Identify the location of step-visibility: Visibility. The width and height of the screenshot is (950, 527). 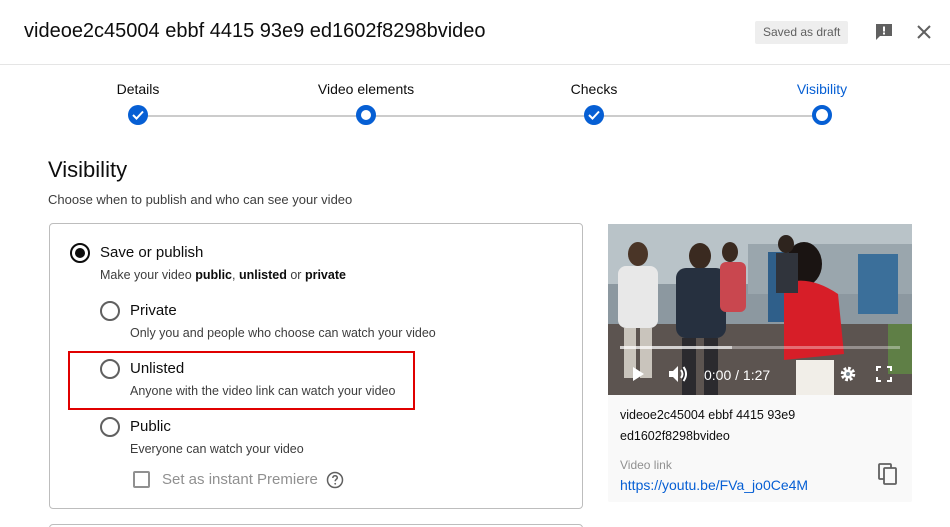
(822, 95).